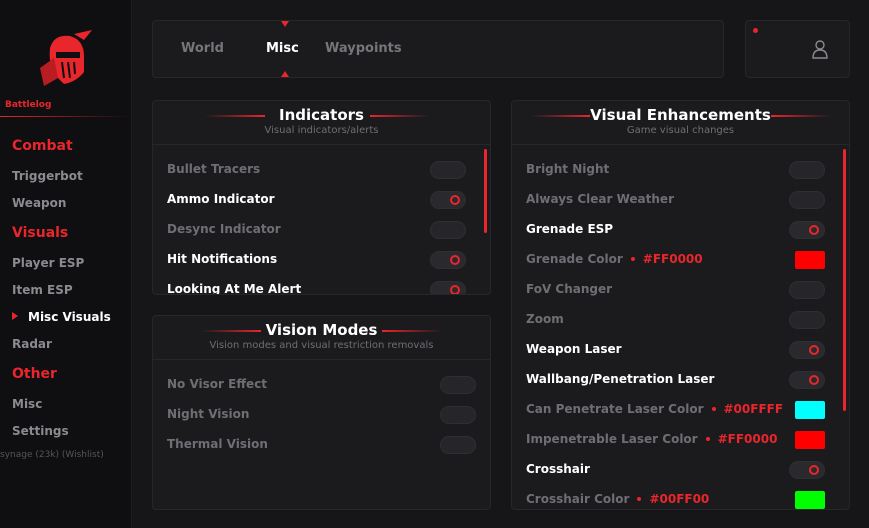  I want to click on enhancement-row: Always Clear Weather, so click(600, 199).